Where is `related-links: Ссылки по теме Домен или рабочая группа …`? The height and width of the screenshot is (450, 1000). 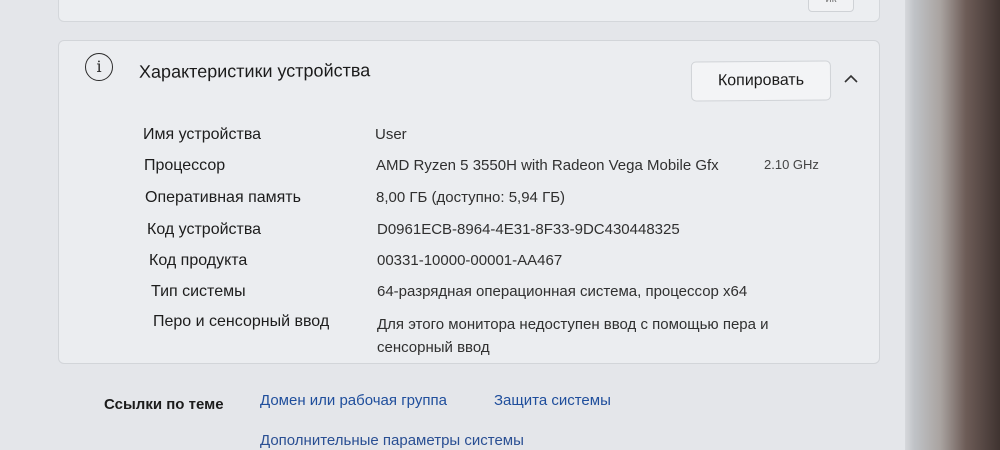
related-links: Ссылки по теме Домен или рабочая группа … is located at coordinates (468, 405).